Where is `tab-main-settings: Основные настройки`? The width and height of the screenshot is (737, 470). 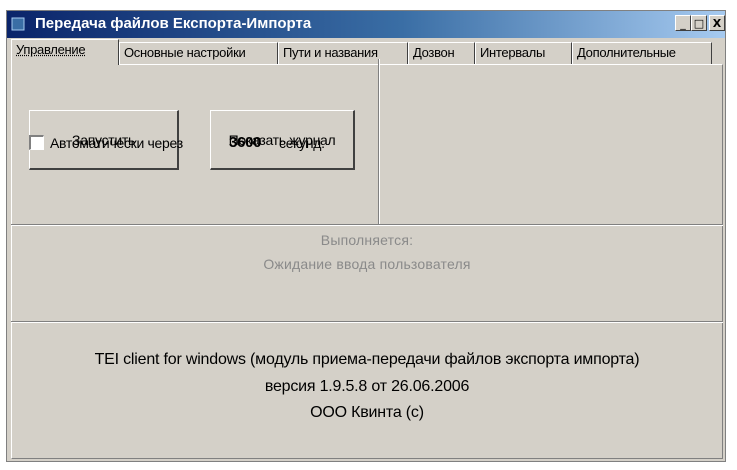 tab-main-settings: Основные настройки is located at coordinates (198, 53).